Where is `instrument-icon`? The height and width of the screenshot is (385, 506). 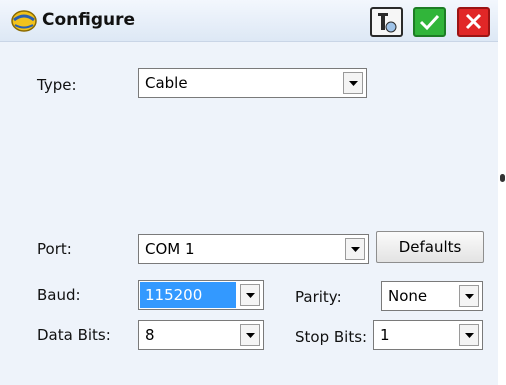
instrument-icon is located at coordinates (387, 23).